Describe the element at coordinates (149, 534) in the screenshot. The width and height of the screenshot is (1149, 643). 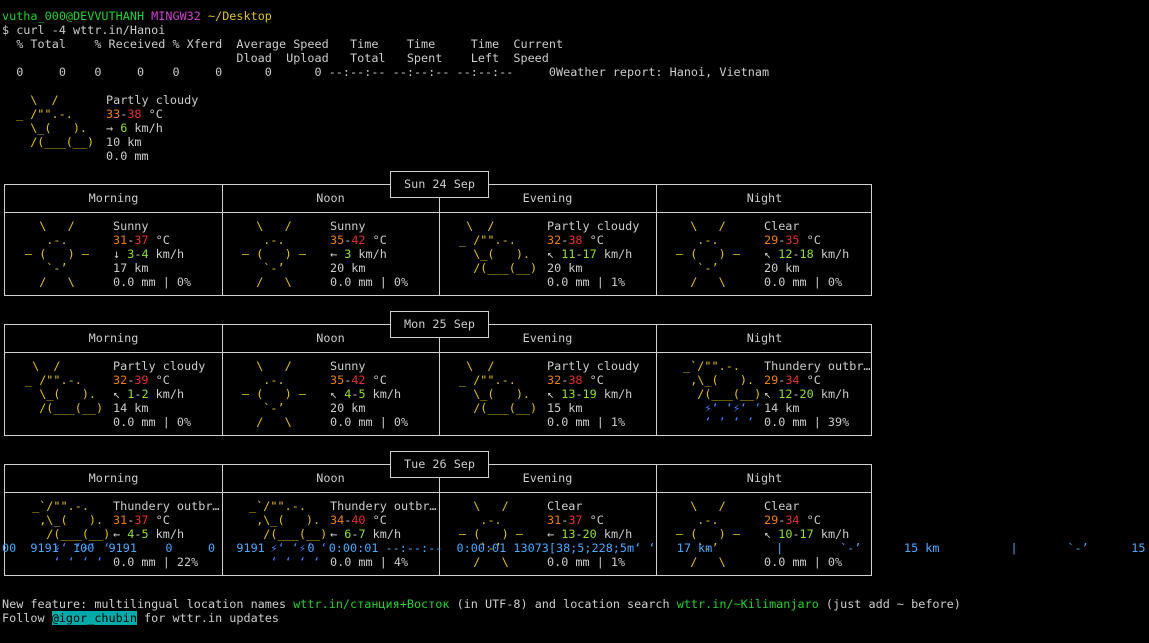
I see `slot-wind: ← 4-5 km/h` at that location.